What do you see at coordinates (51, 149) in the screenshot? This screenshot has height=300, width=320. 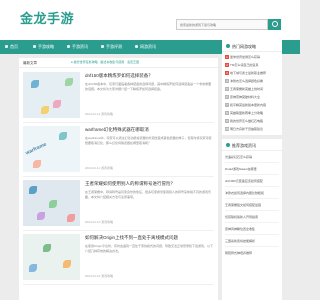 I see `article-thumbnail: warframe` at bounding box center [51, 149].